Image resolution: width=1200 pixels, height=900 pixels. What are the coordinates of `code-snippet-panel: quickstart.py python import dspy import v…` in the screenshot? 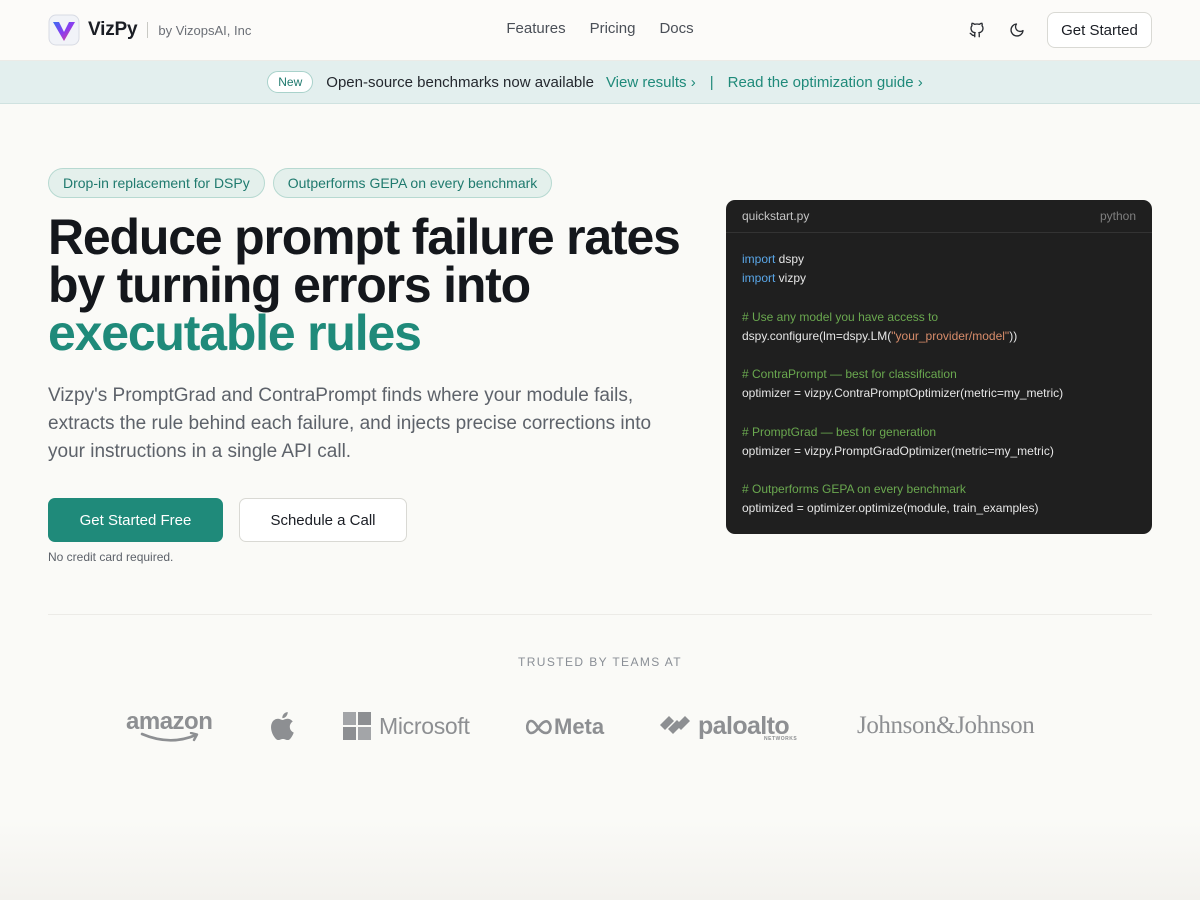 It's located at (939, 367).